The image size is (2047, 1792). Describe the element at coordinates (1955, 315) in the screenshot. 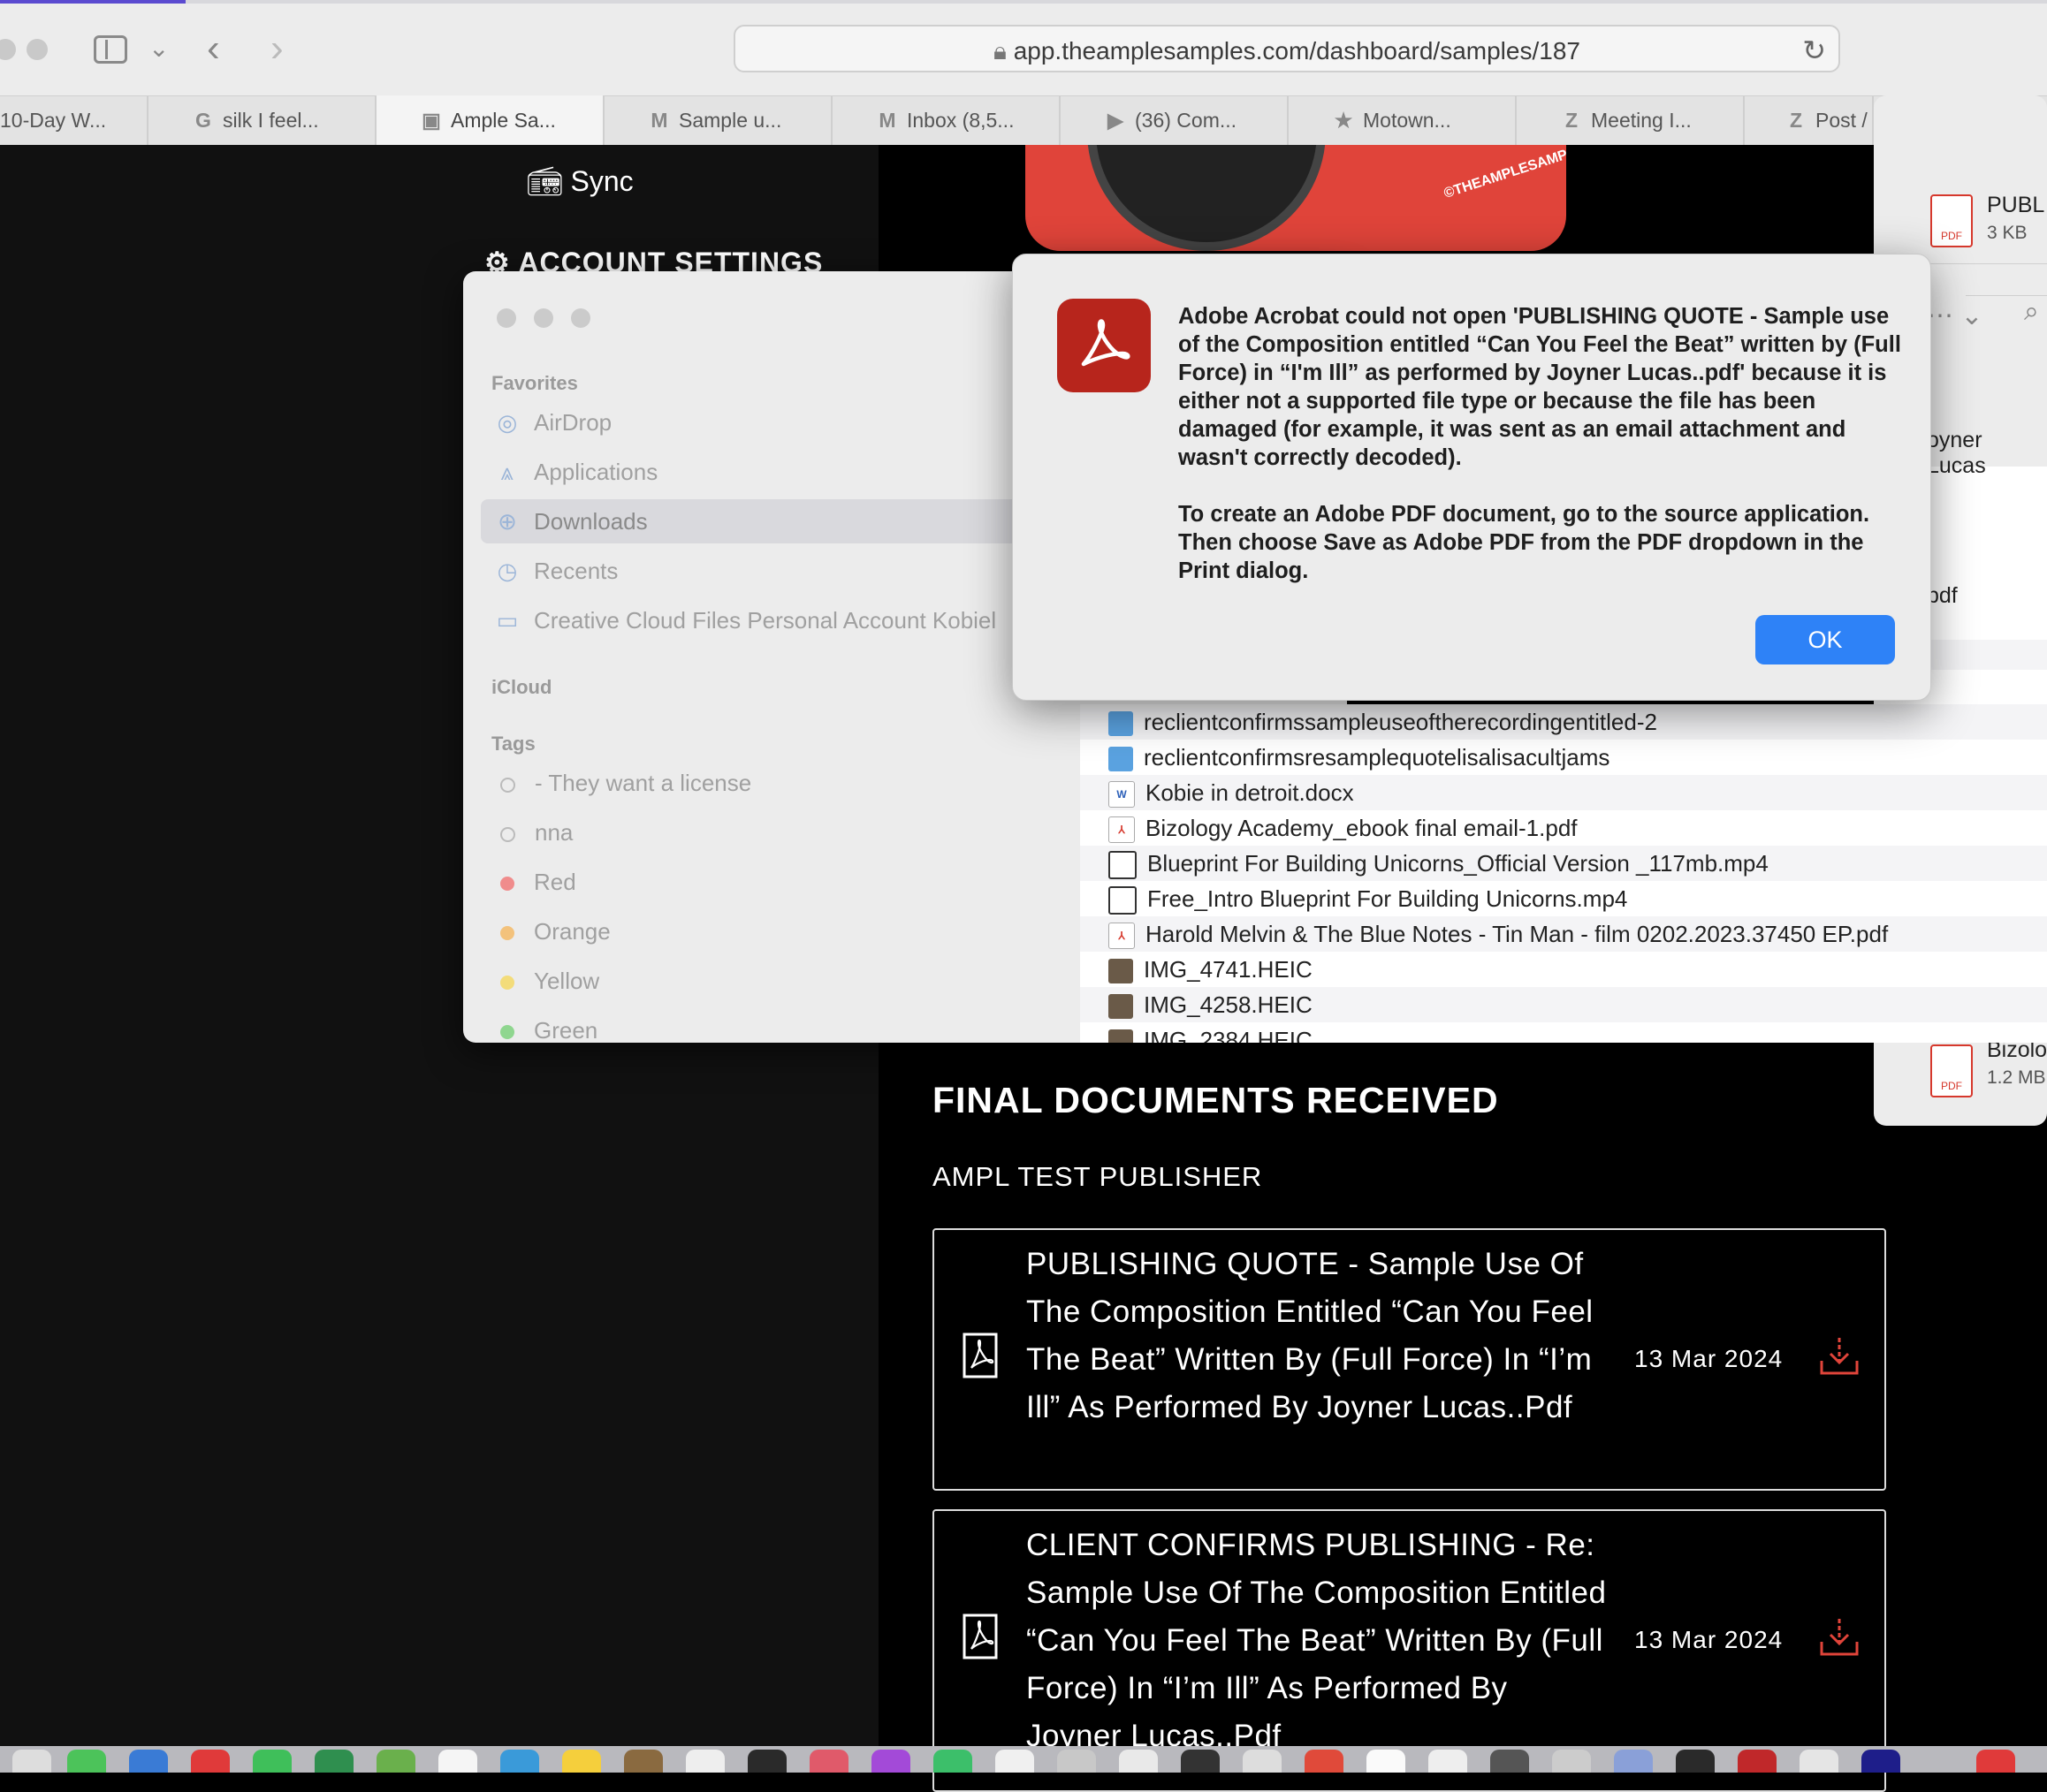

I see `more-options-icon: ⋯ ⌄` at that location.